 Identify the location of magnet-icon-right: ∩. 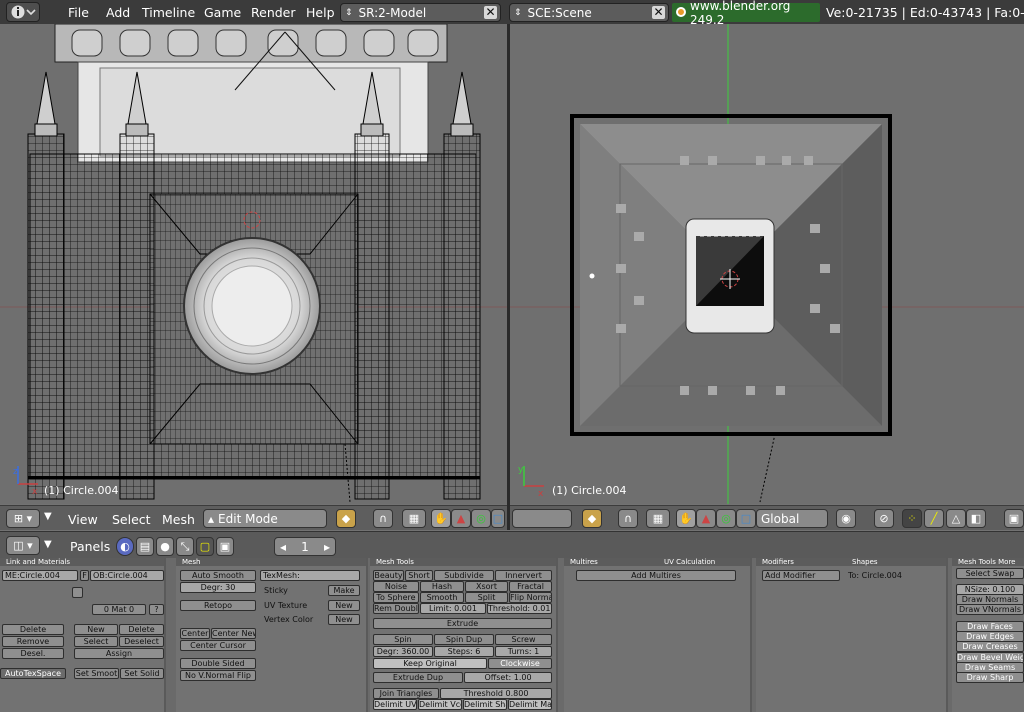
(628, 518).